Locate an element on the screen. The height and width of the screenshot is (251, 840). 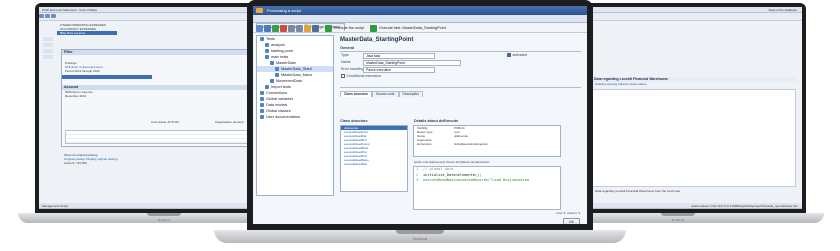
execute-fast-button: Execute fast: MasterData_StartingPoint is located at coordinates (412, 27).